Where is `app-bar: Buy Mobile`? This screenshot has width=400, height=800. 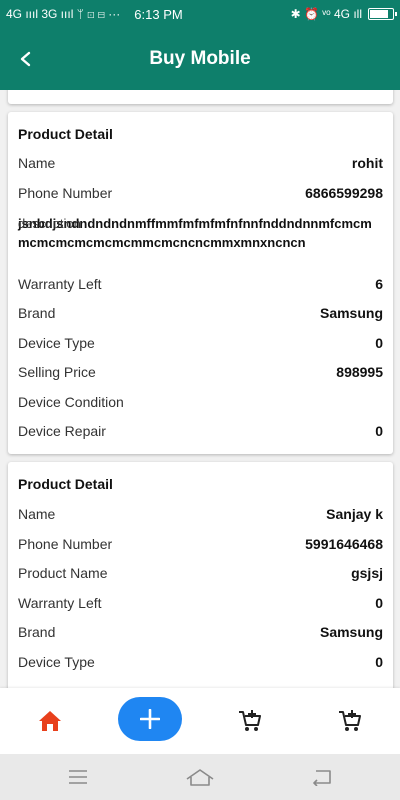
app-bar: Buy Mobile is located at coordinates (200, 59).